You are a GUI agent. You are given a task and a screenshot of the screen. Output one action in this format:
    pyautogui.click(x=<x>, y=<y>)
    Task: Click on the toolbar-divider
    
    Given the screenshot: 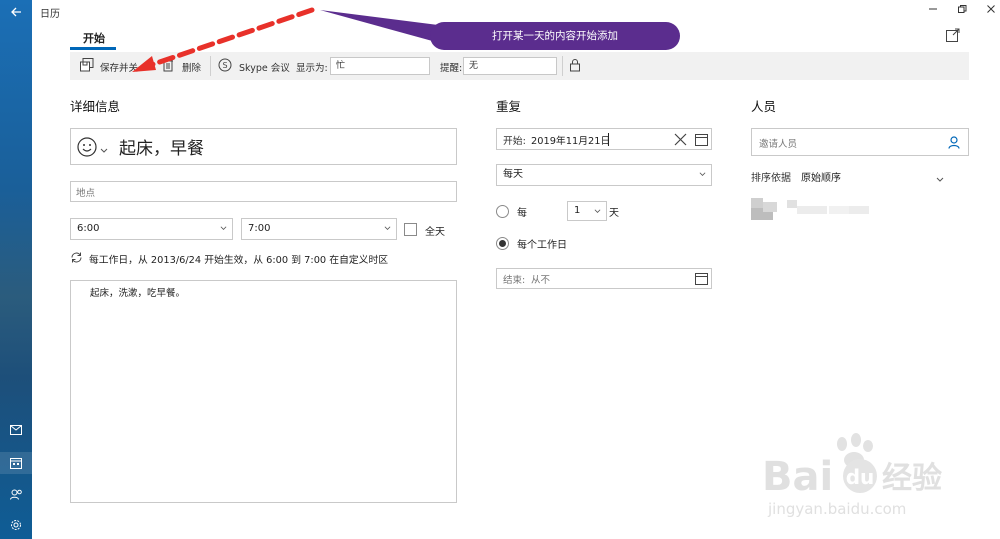 What is the action you would take?
    pyautogui.click(x=562, y=66)
    